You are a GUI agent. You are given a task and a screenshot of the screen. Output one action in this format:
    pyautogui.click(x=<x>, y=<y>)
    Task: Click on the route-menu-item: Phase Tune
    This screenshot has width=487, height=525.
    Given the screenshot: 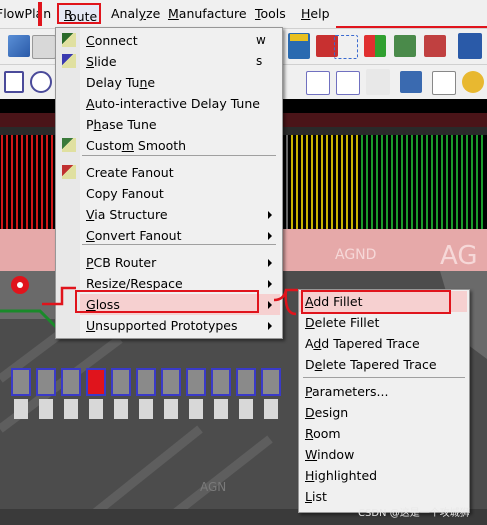 What is the action you would take?
    pyautogui.click(x=180, y=124)
    